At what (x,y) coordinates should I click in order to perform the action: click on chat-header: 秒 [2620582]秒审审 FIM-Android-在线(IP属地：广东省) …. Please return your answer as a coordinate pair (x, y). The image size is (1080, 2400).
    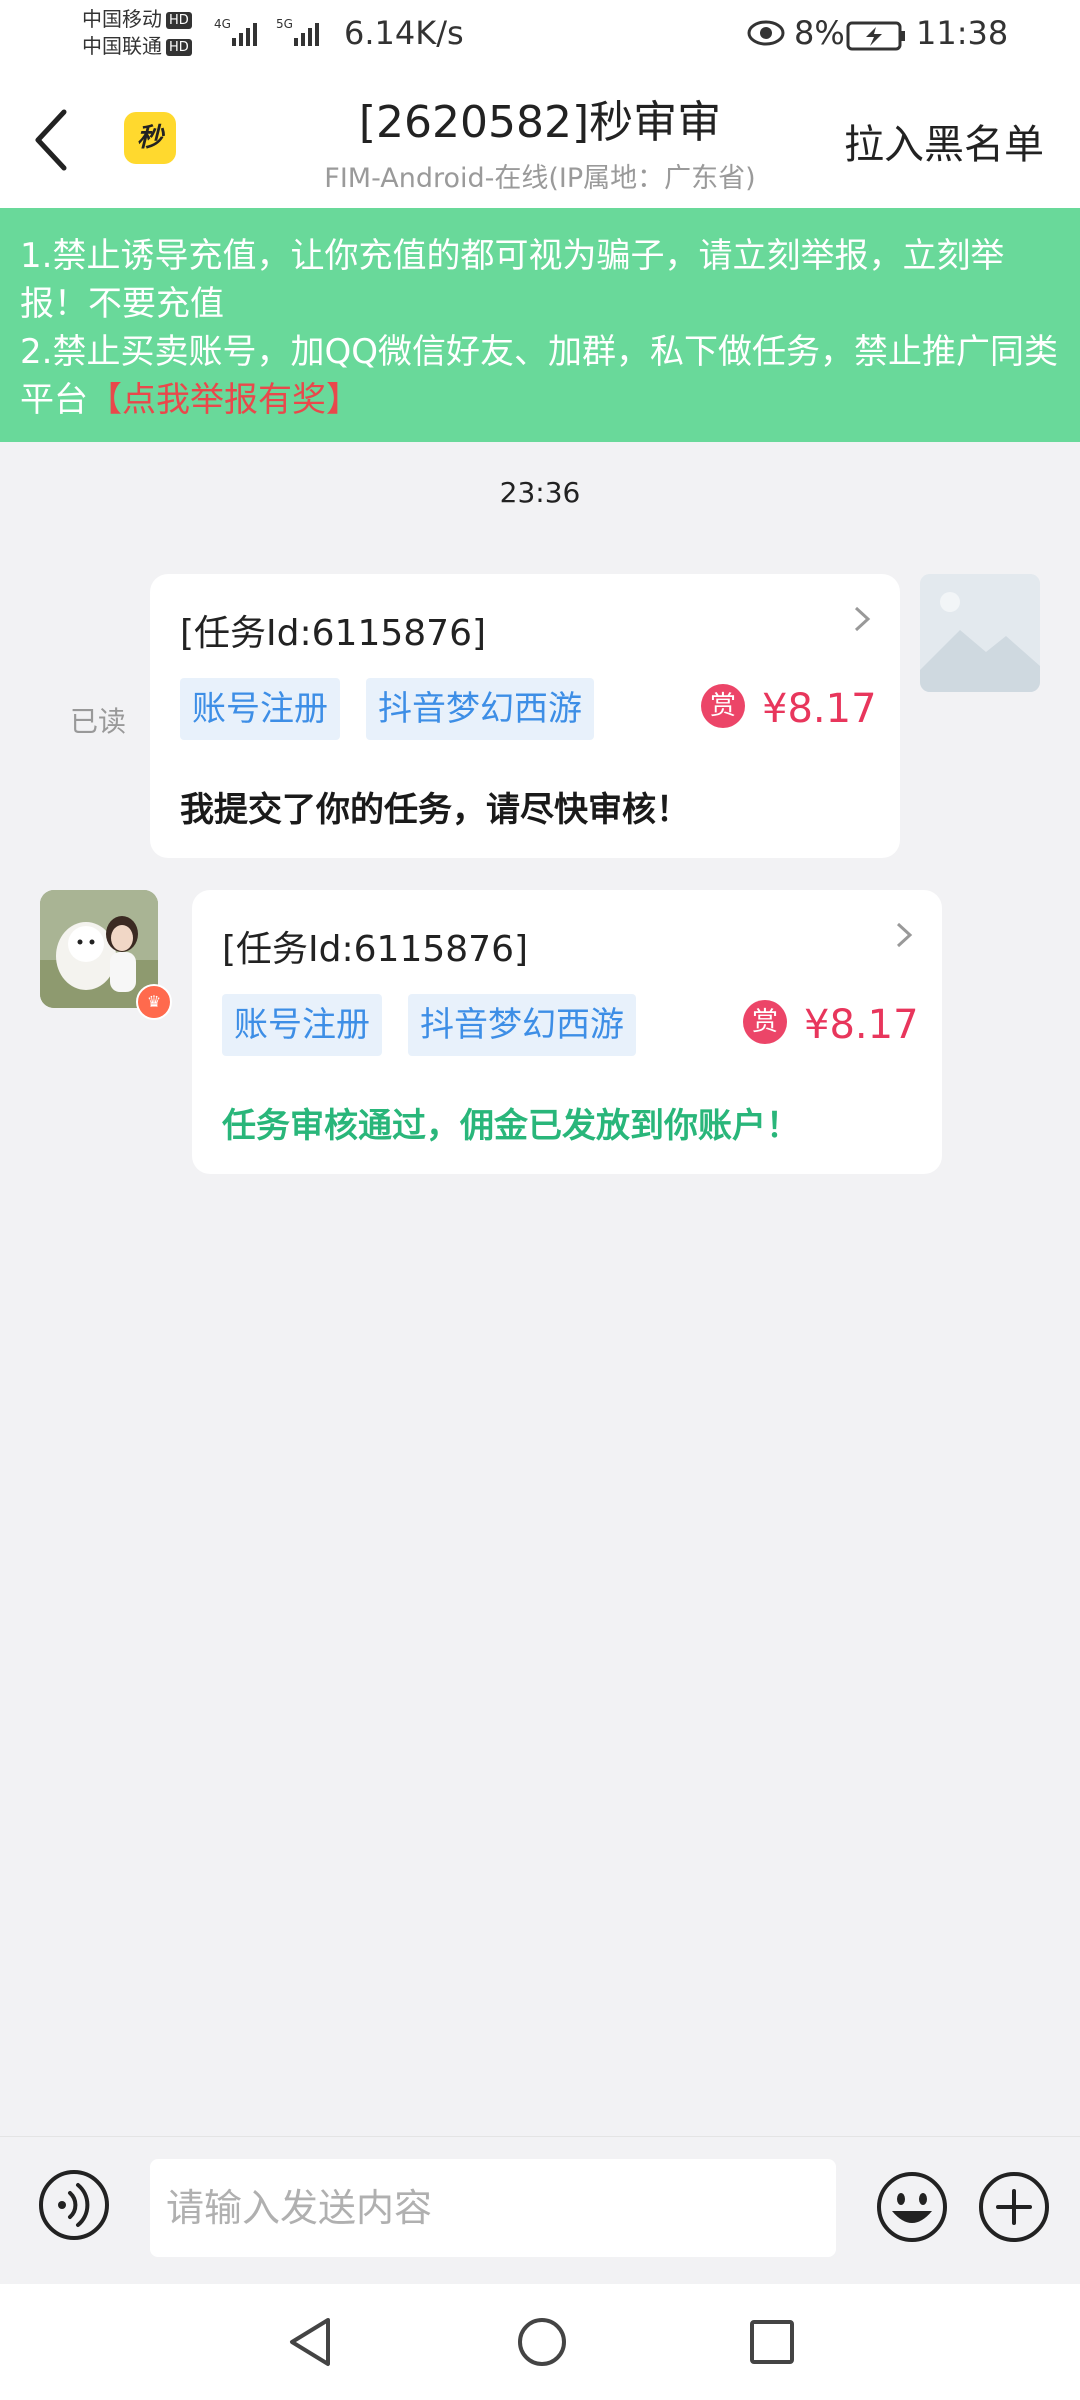
    Looking at the image, I should click on (540, 140).